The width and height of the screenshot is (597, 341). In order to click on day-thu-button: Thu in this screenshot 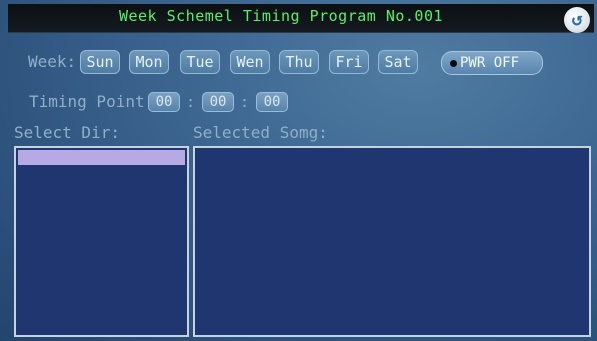, I will do `click(299, 62)`.